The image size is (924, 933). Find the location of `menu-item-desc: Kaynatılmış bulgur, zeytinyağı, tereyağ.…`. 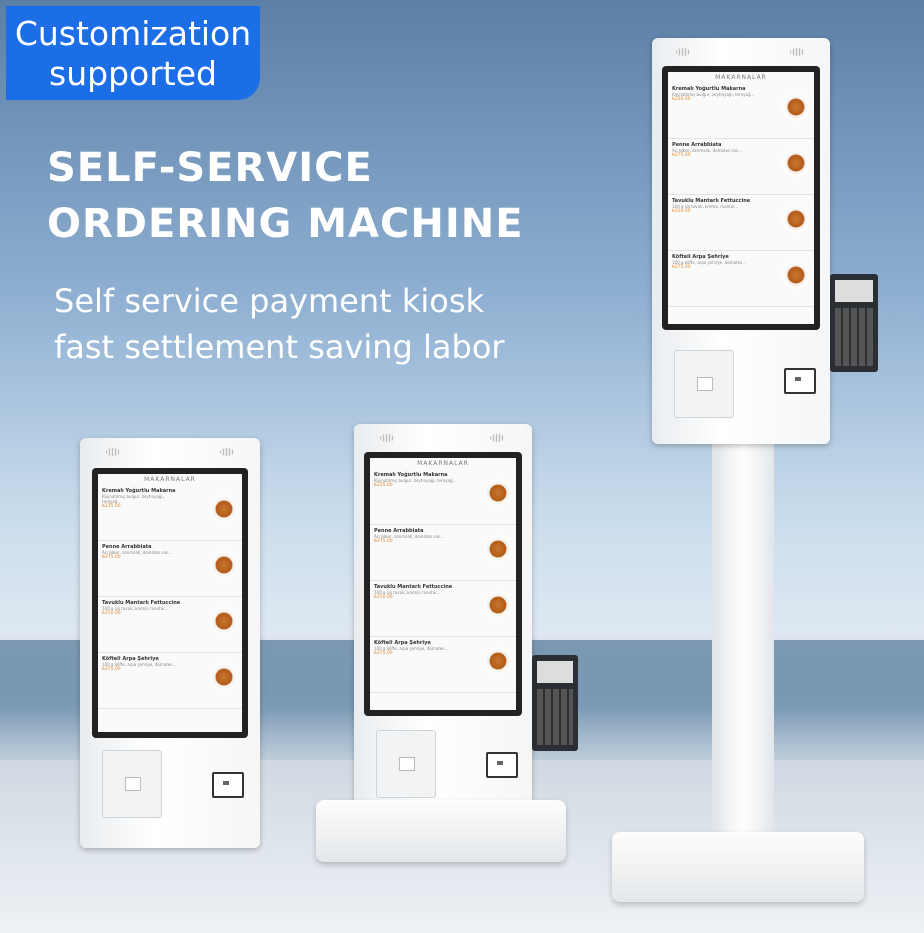

menu-item-desc: Kaynatılmış bulgur, zeytinyağı, tereyağ.… is located at coordinates (133, 499).